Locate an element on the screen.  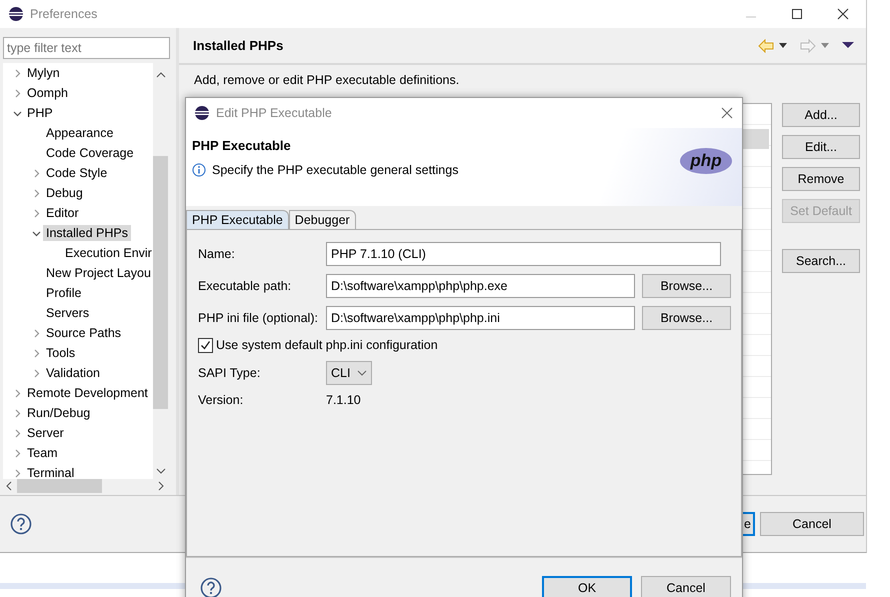
info-icon is located at coordinates (199, 169).